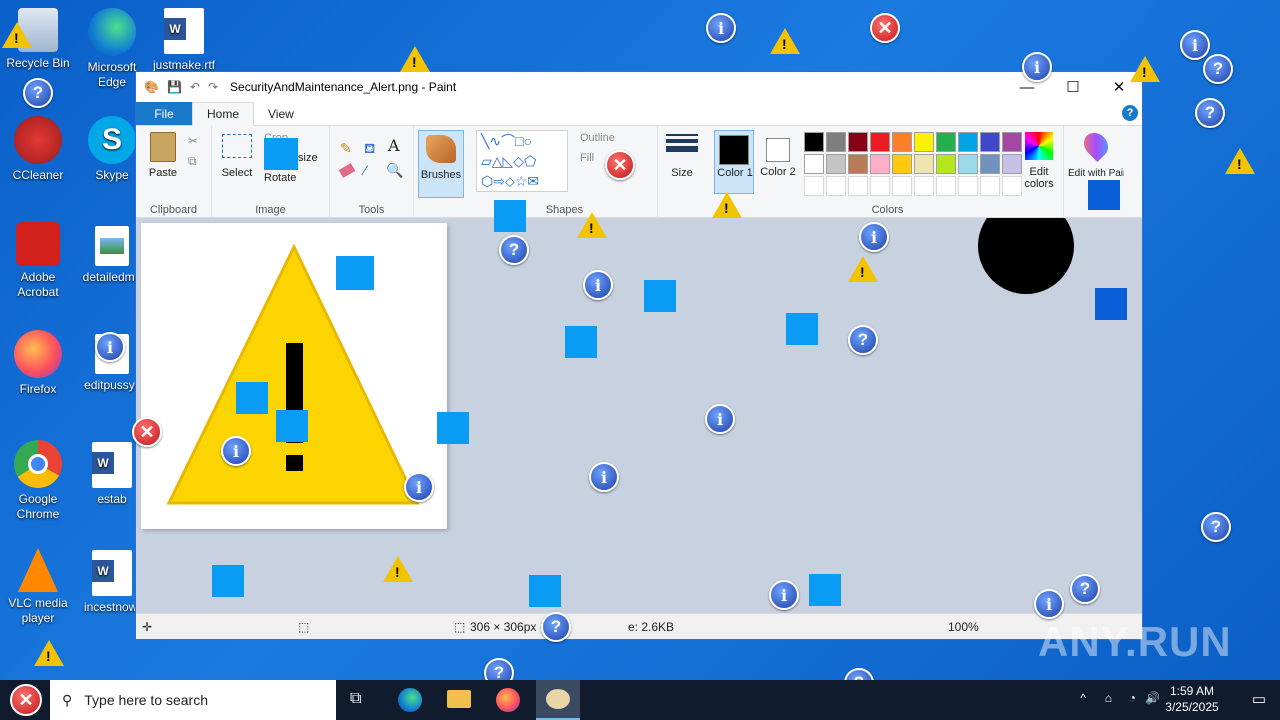  Describe the element at coordinates (112, 140) in the screenshot. I see `skype-icon: S` at that location.